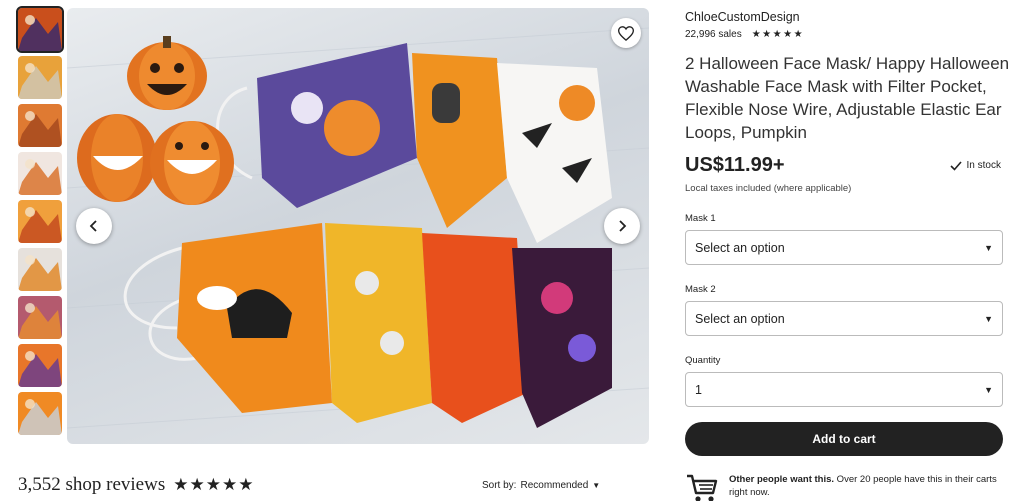 The image size is (1024, 501). Describe the element at coordinates (735, 165) in the screenshot. I see `listing-price: US$11.99+` at that location.